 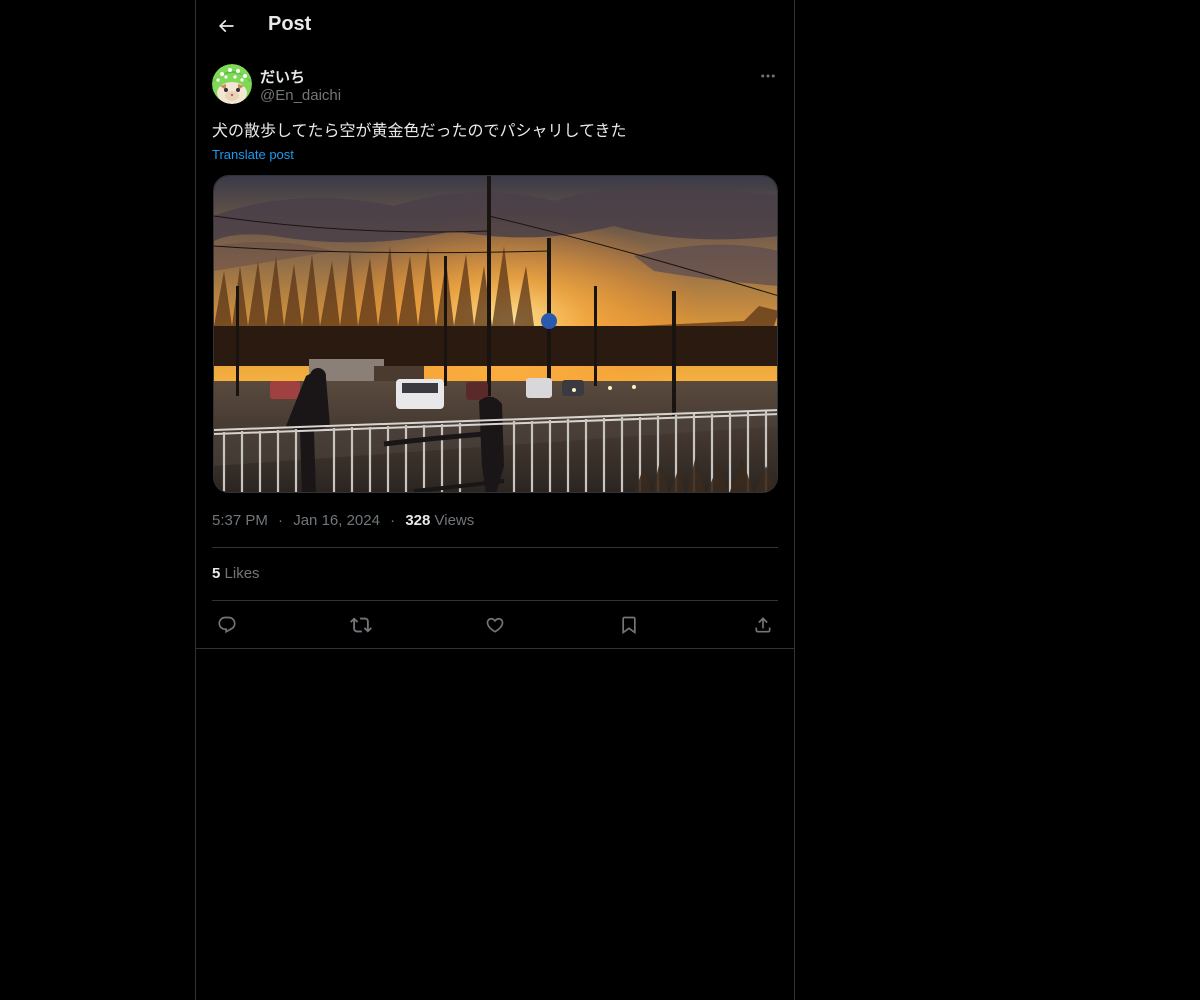 I want to click on arrow-left-icon, so click(x=226, y=26).